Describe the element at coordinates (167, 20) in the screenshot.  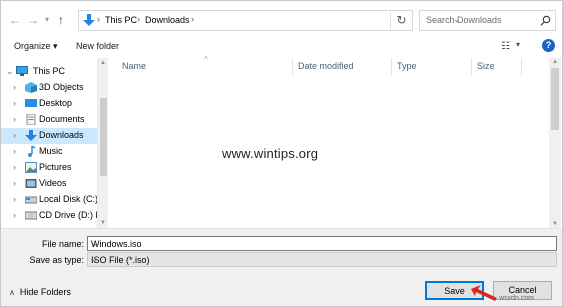
I see `breadcrumb-downloads: Downloads` at that location.